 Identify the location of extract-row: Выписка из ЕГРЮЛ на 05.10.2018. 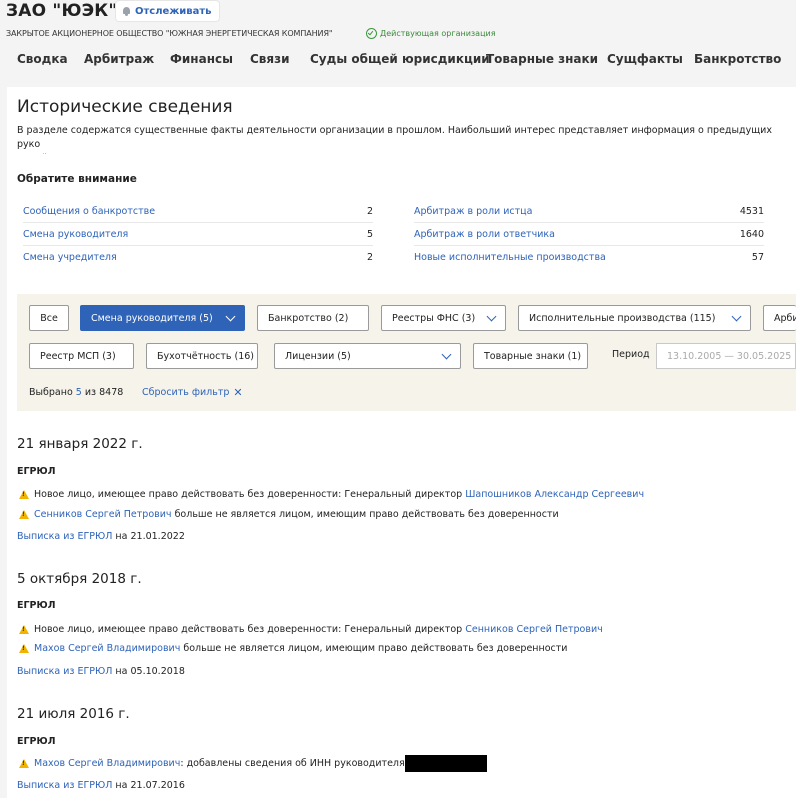
(101, 671).